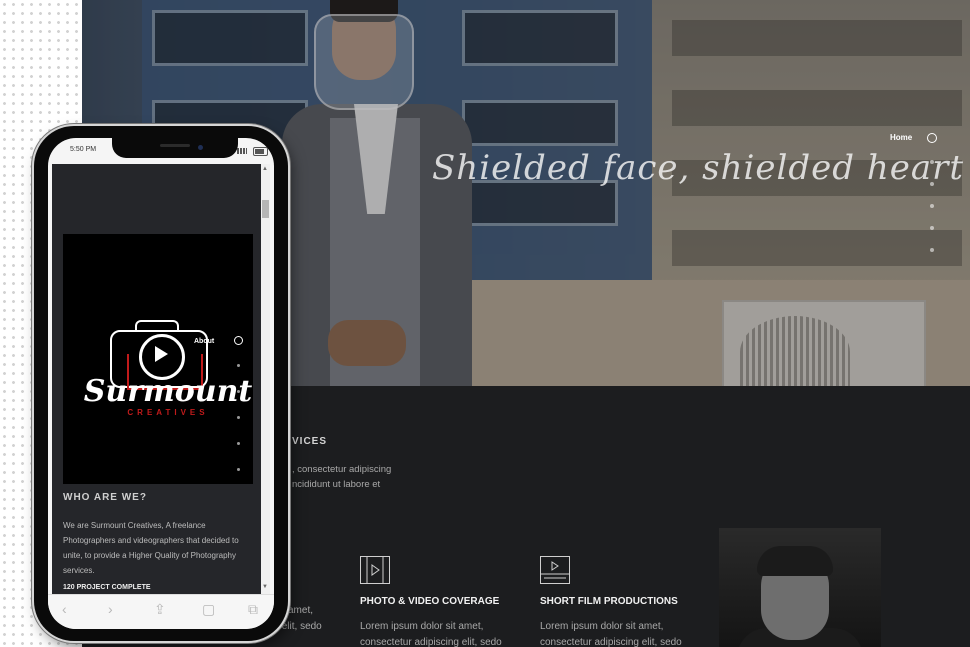 Image resolution: width=970 pixels, height=647 pixels. I want to click on tabs-icon: ⧉, so click(253, 609).